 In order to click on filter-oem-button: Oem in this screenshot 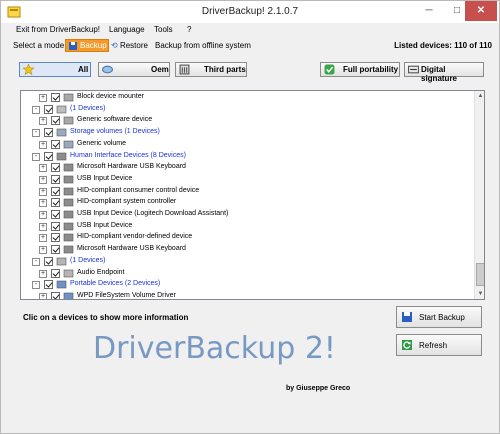, I will do `click(134, 69)`.